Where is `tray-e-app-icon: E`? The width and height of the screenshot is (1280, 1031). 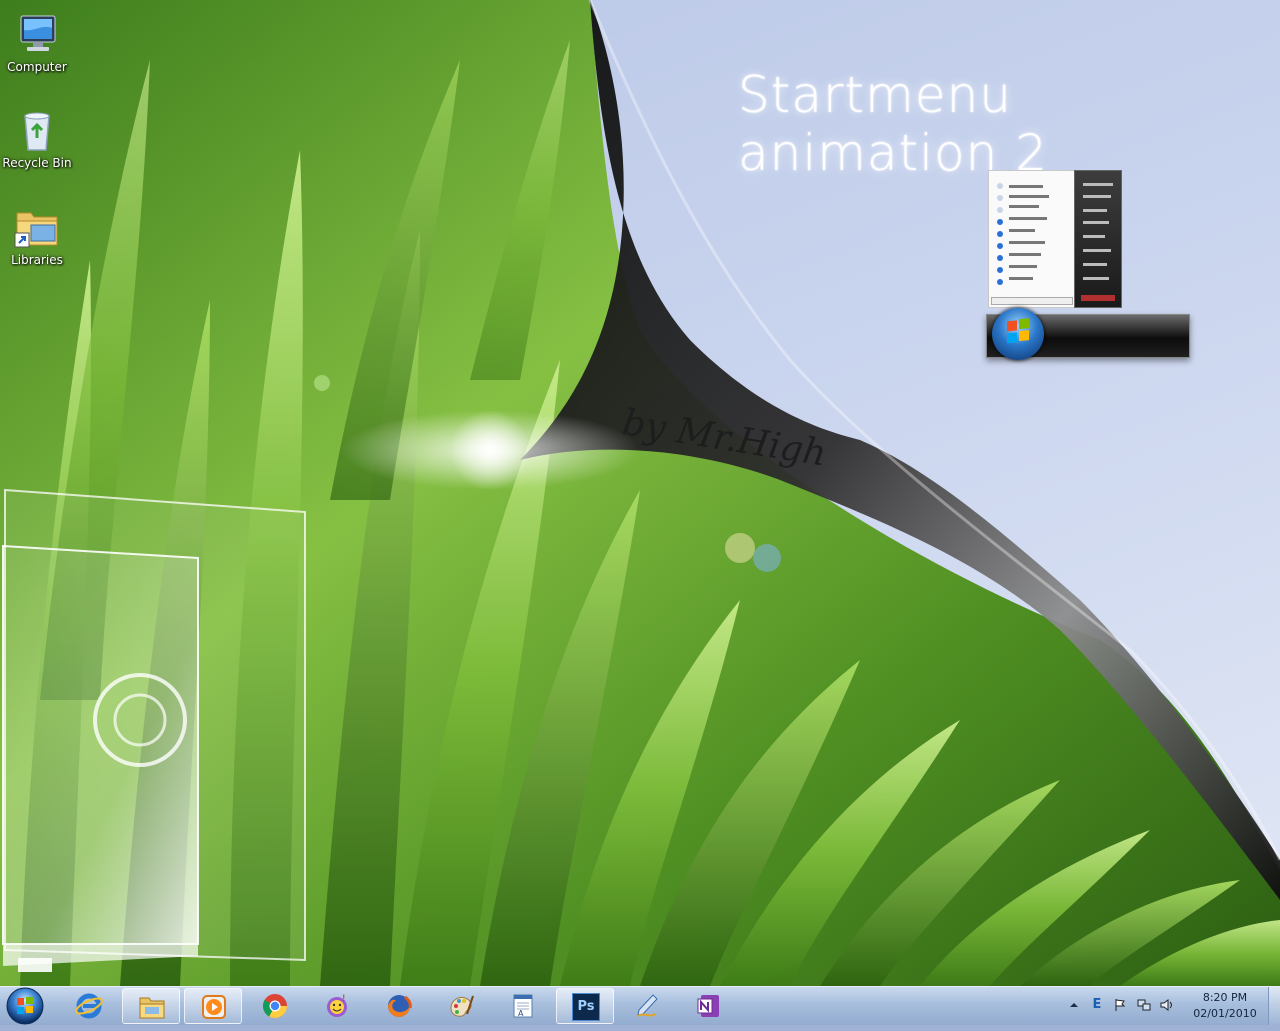
tray-e-app-icon: E is located at coordinates (1097, 1005).